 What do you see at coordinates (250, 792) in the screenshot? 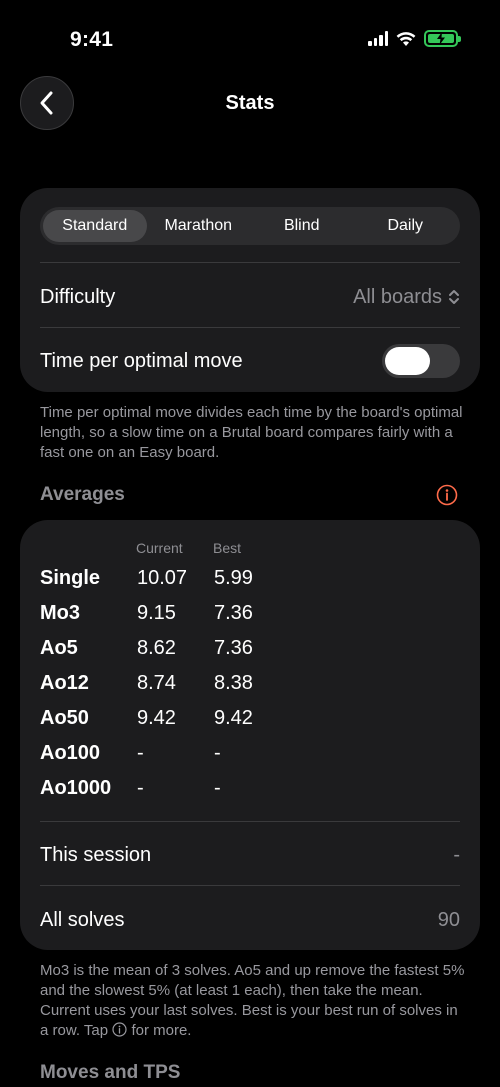
I see `average-row-ao1000: Ao1000 - -` at bounding box center [250, 792].